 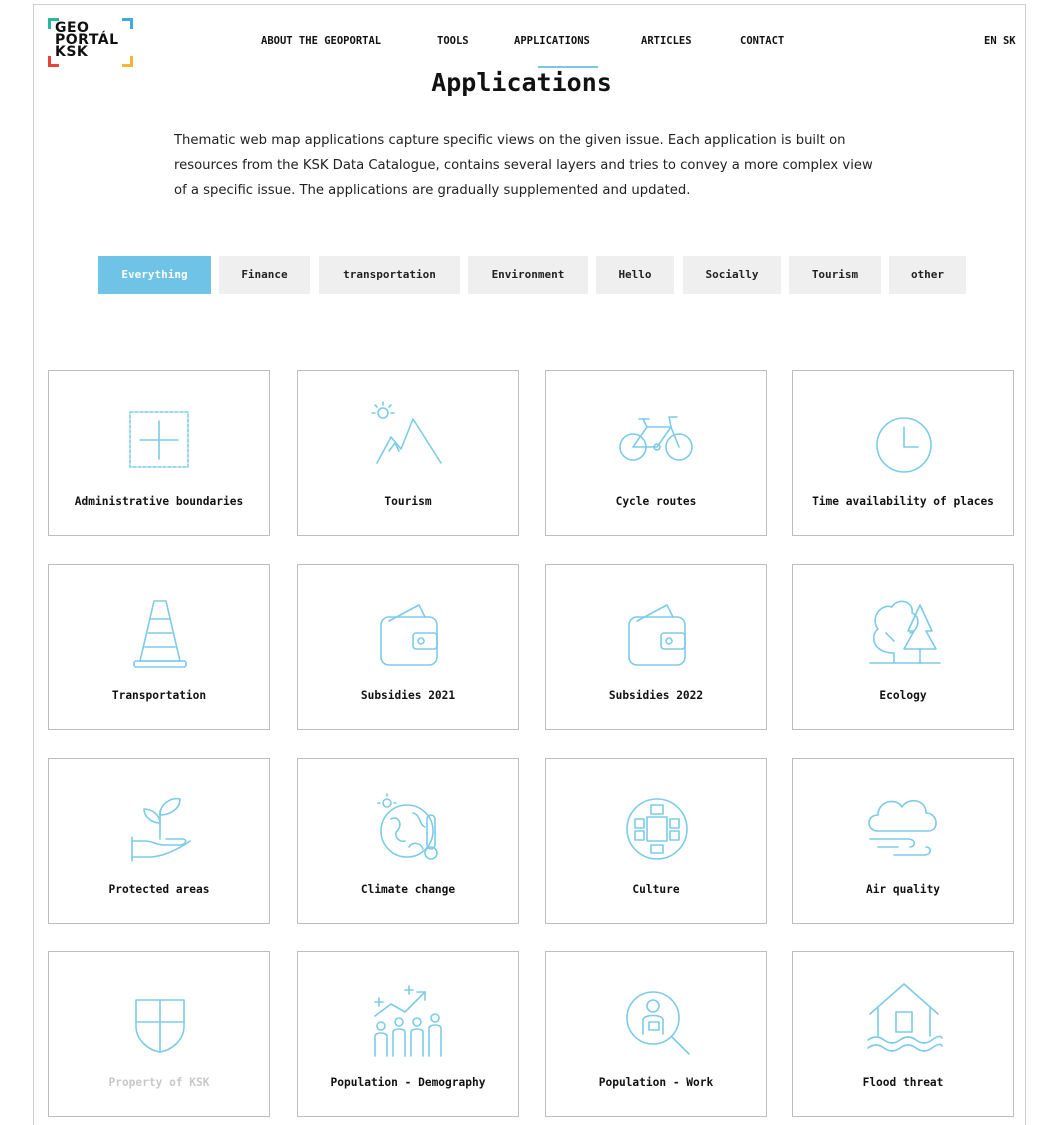 What do you see at coordinates (160, 825) in the screenshot?
I see `hand-plant-icon` at bounding box center [160, 825].